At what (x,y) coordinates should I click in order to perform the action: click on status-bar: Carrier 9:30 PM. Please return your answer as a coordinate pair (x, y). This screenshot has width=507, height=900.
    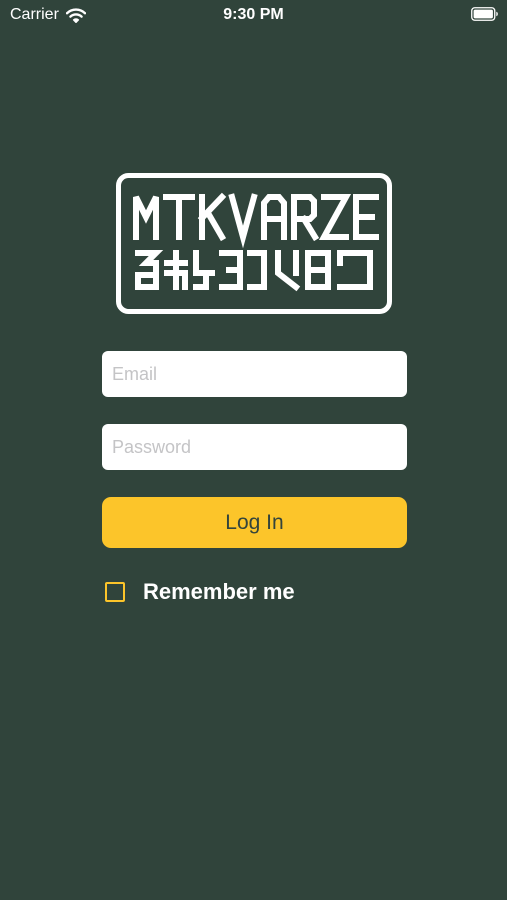
    Looking at the image, I should click on (253, 15).